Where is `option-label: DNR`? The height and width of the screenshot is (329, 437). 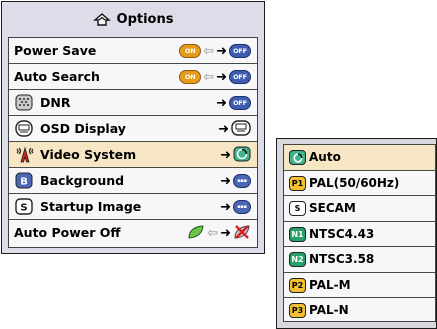 option-label: DNR is located at coordinates (55, 102).